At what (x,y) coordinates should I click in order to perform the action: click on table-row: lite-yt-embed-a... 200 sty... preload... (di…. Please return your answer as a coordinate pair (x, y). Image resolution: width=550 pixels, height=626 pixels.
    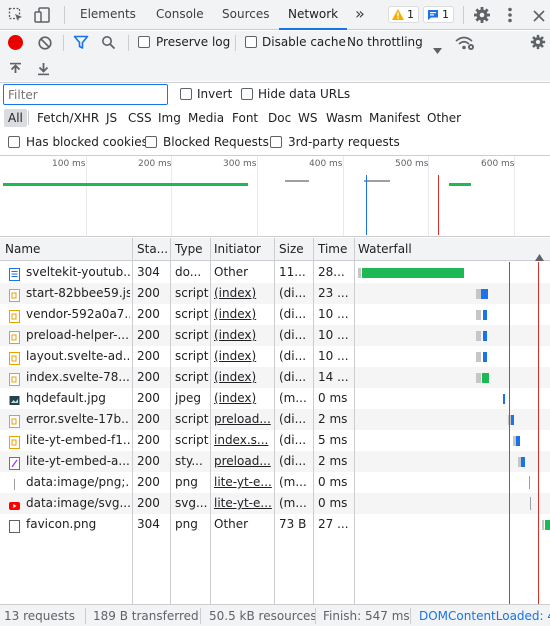
    Looking at the image, I should click on (275, 461).